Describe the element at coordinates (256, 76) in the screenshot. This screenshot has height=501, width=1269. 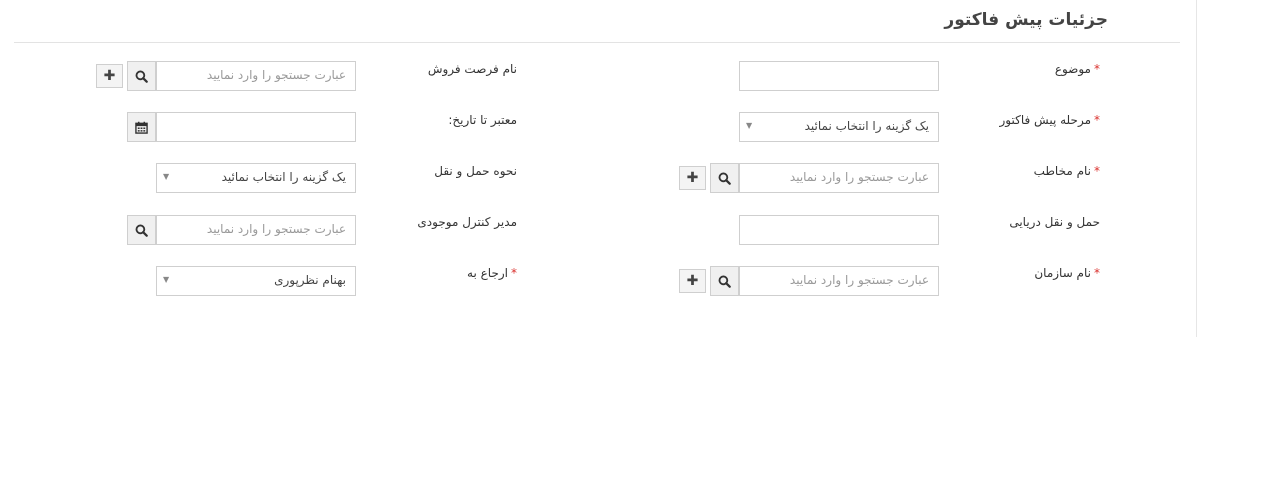
I see `opportunity-search-input: عبارت جستجو را وارد نمایید` at that location.